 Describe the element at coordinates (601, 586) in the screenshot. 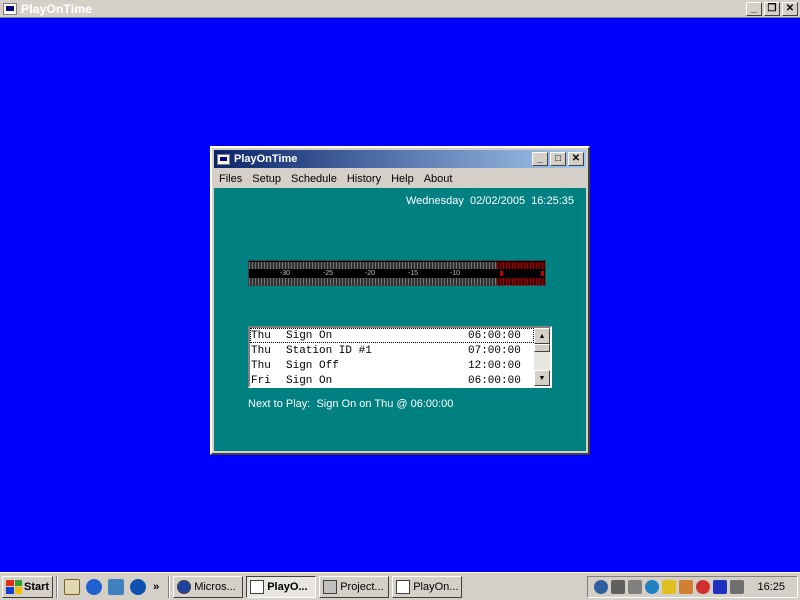

I see `network-icon` at that location.